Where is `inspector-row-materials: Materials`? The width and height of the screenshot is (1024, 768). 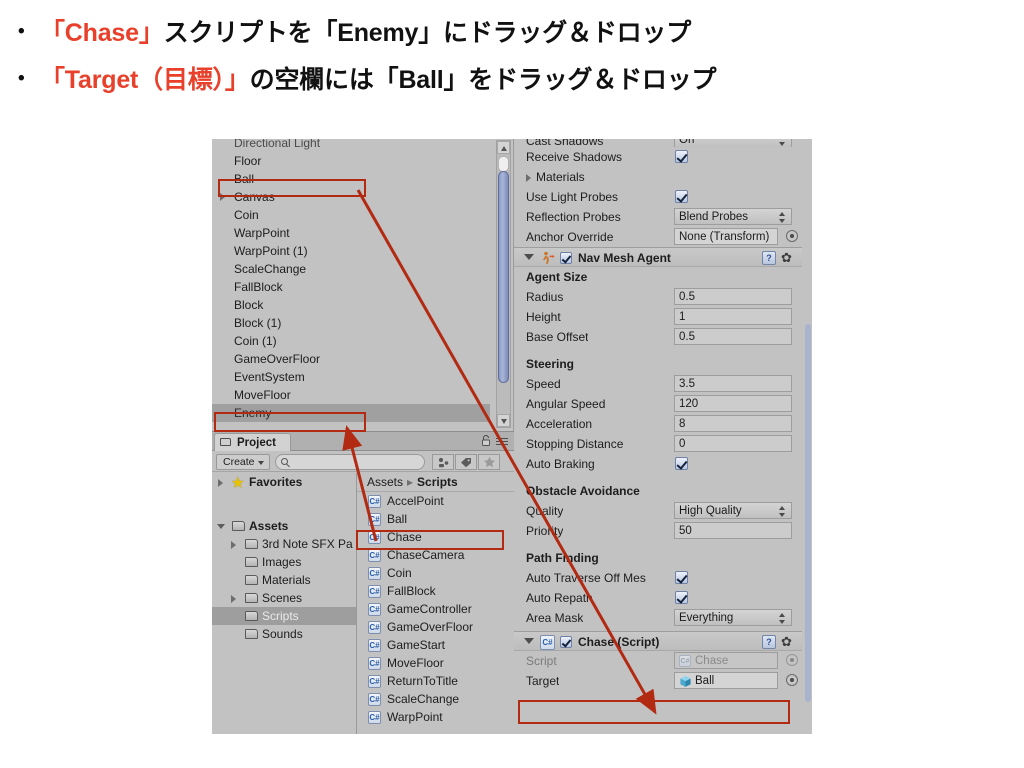 inspector-row-materials: Materials is located at coordinates (658, 177).